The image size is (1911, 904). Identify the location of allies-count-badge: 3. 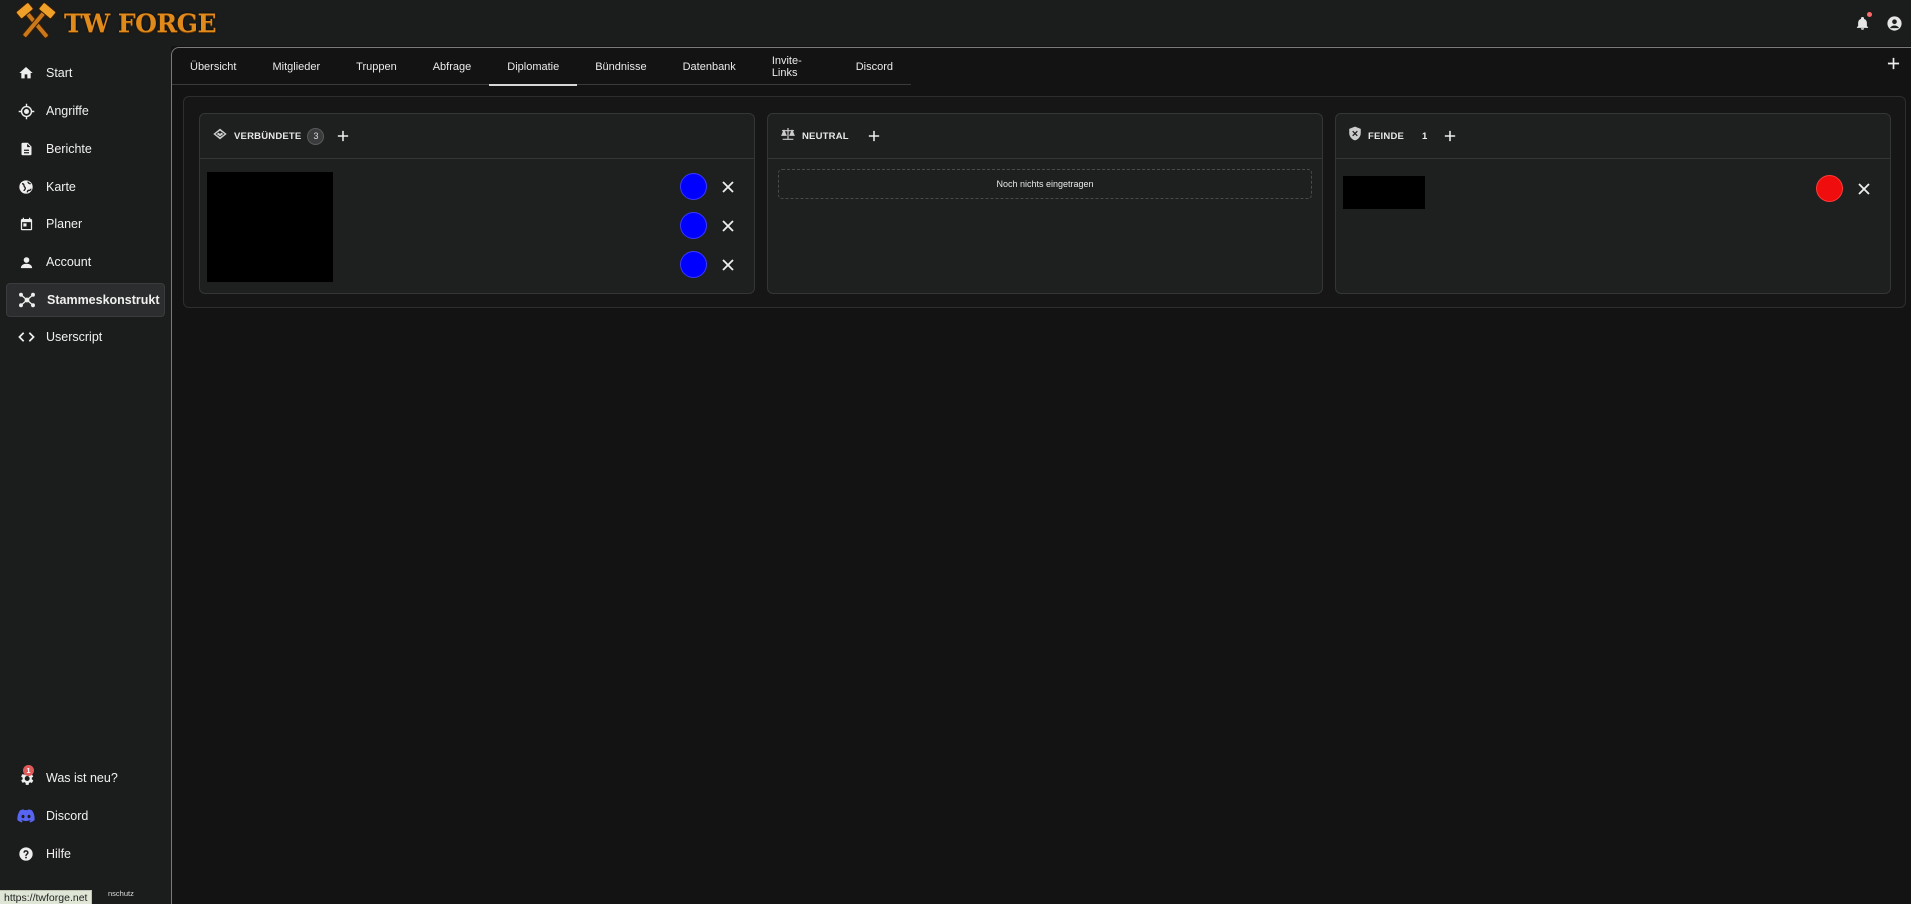
(316, 136).